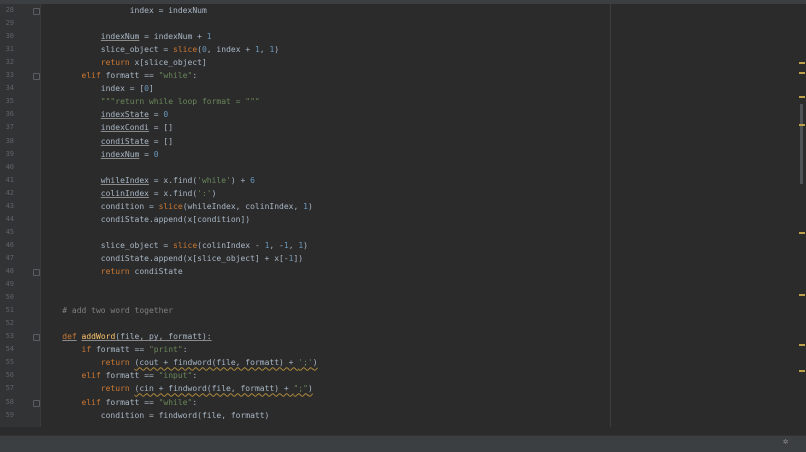 The width and height of the screenshot is (806, 452). What do you see at coordinates (125, 10) in the screenshot?
I see `code-line: index = indexNum` at bounding box center [125, 10].